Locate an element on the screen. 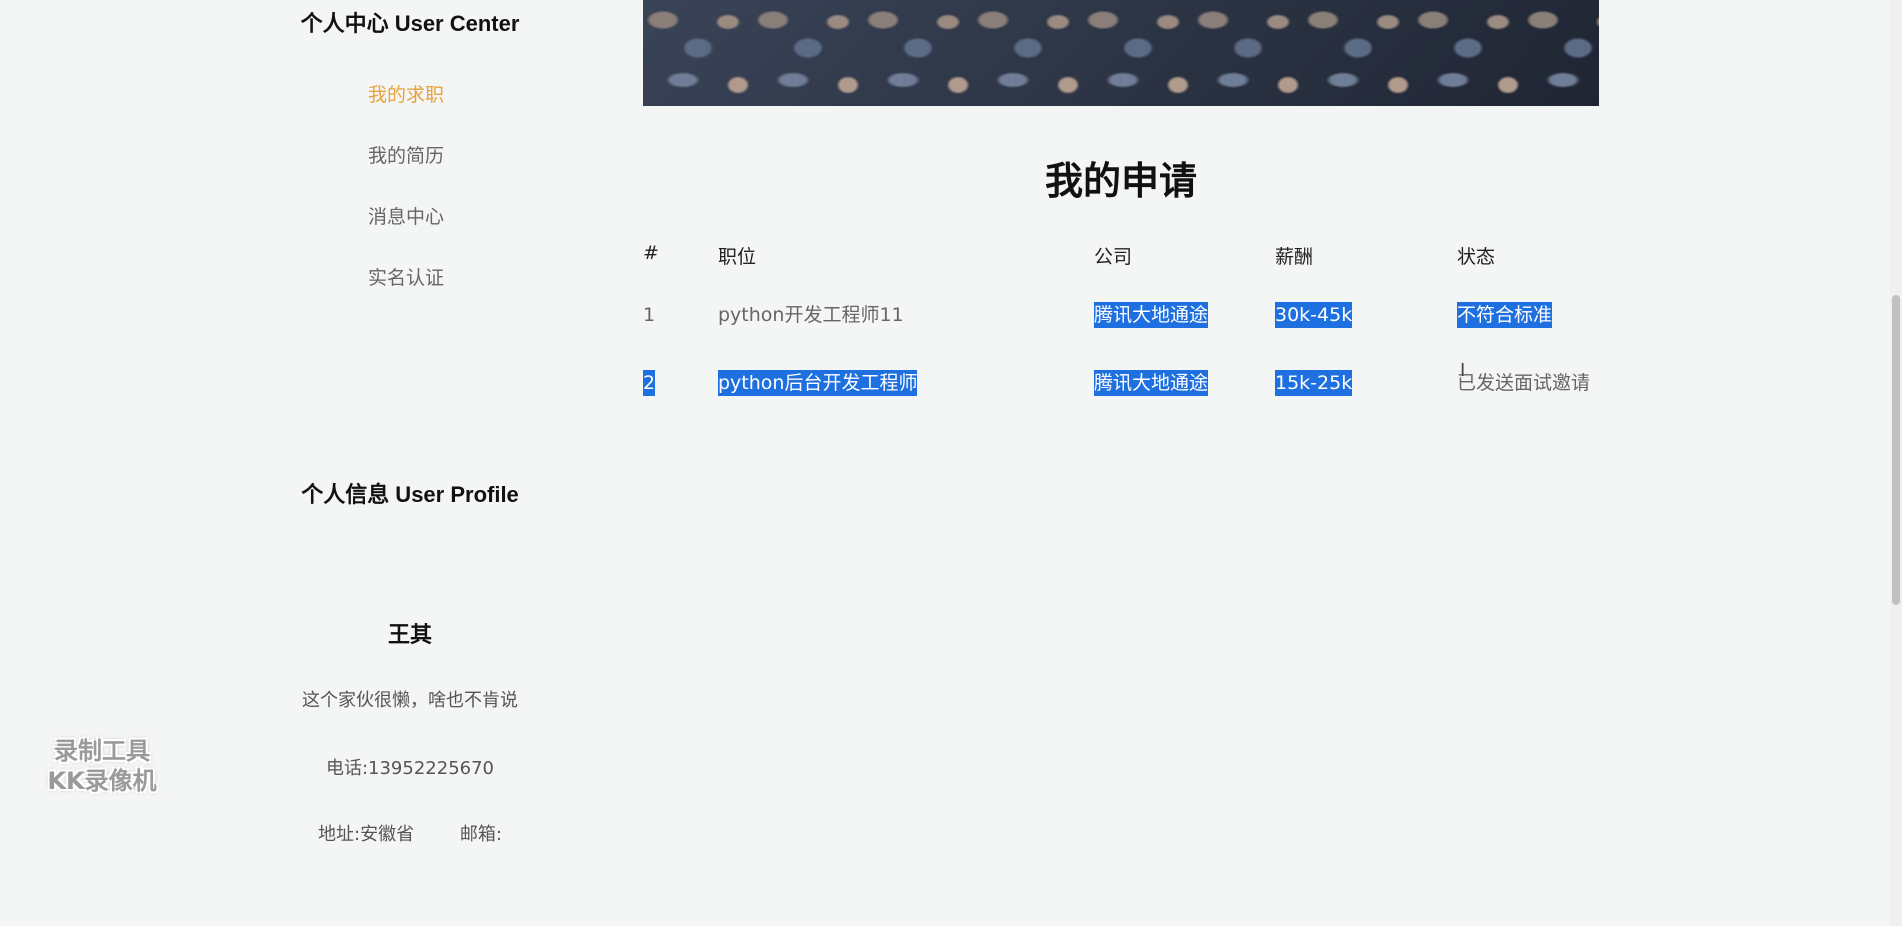  sidebar-item-verification: 实名认证 is located at coordinates (406, 293).